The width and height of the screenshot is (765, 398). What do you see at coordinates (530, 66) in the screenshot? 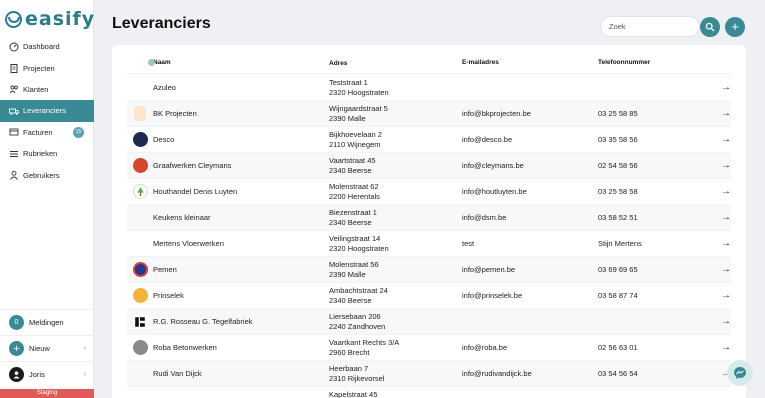
I see `column-header-email: E-mailadres` at bounding box center [530, 66].